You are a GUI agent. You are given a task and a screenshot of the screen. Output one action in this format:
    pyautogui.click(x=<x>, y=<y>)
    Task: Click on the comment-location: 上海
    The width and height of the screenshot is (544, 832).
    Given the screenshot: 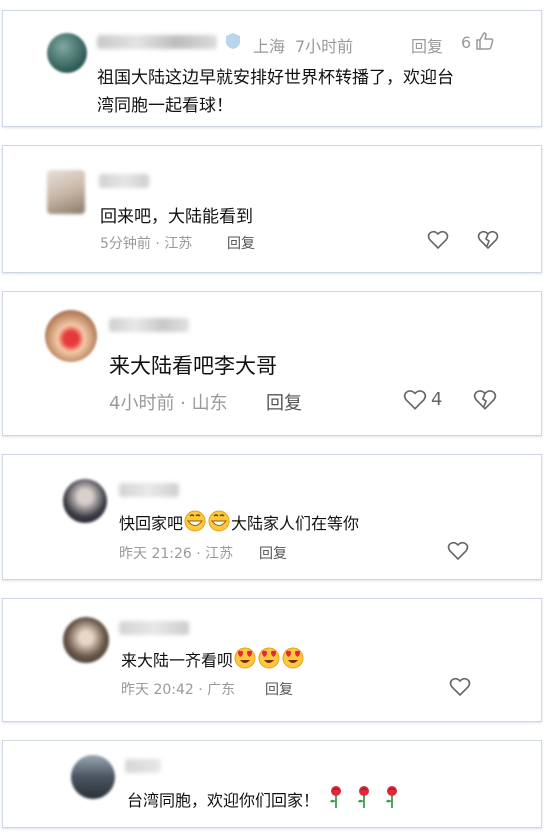 What is the action you would take?
    pyautogui.click(x=269, y=46)
    